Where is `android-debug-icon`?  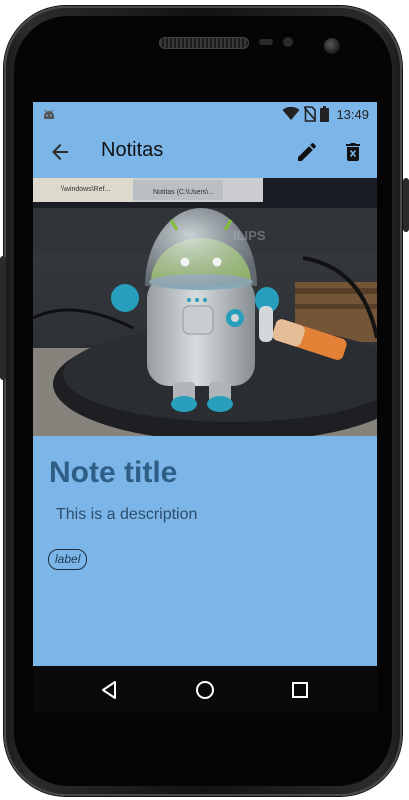 android-debug-icon is located at coordinates (49, 114).